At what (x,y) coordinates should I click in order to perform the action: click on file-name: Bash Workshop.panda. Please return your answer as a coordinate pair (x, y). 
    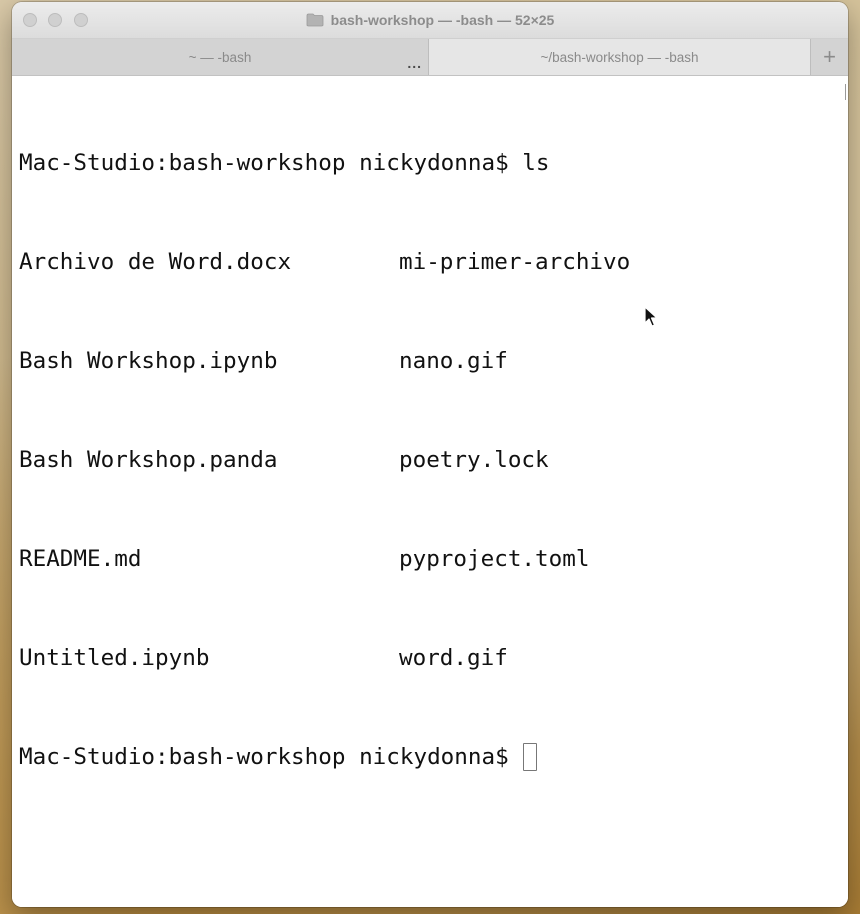
    Looking at the image, I should click on (148, 460).